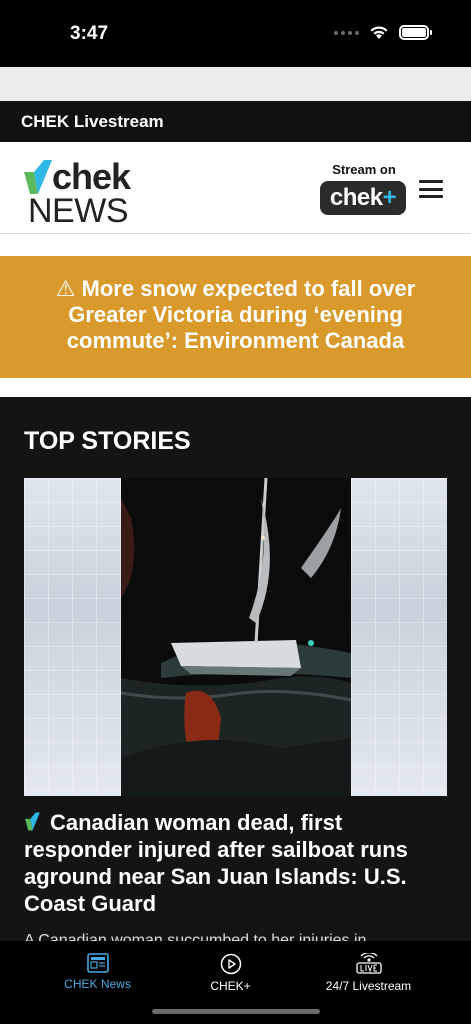 This screenshot has height=1024, width=471. Describe the element at coordinates (235, 188) in the screenshot. I see `site-header: chek NEWS Stream on chek +` at that location.